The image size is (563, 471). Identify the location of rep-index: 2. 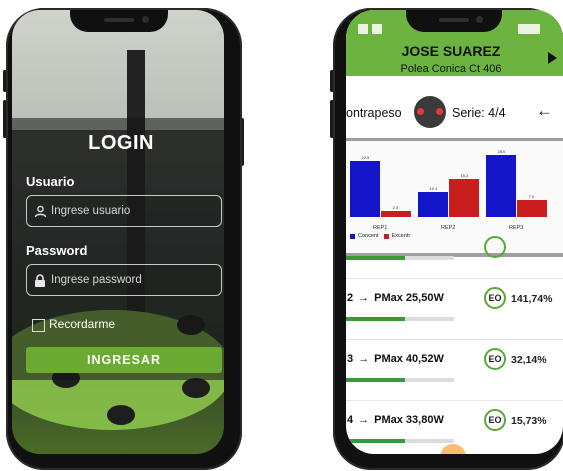
(350, 298).